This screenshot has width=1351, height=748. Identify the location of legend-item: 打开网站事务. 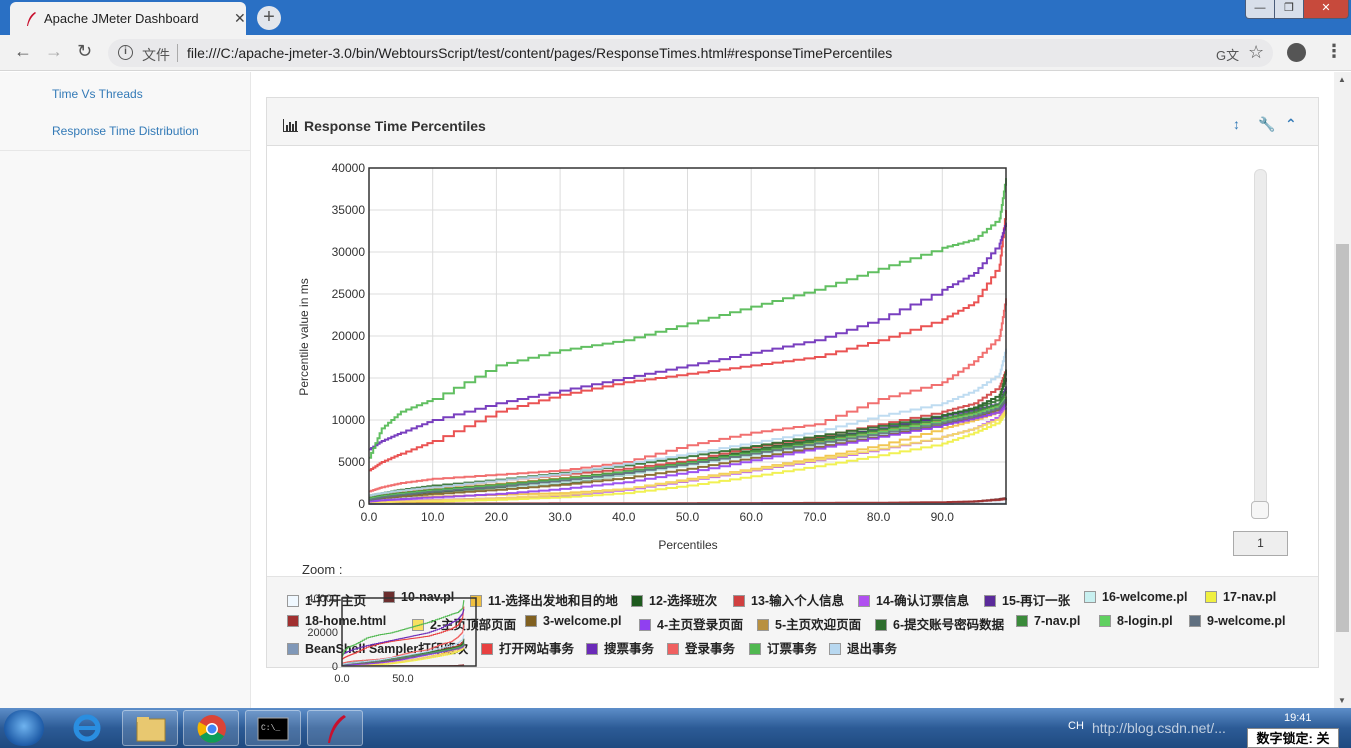
(527, 647).